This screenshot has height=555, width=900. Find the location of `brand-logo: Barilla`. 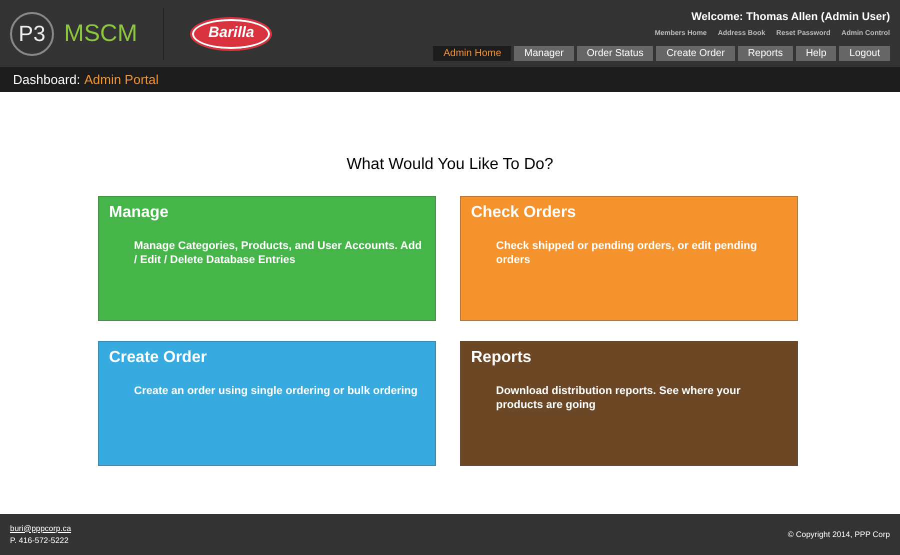

brand-logo: Barilla is located at coordinates (231, 33).